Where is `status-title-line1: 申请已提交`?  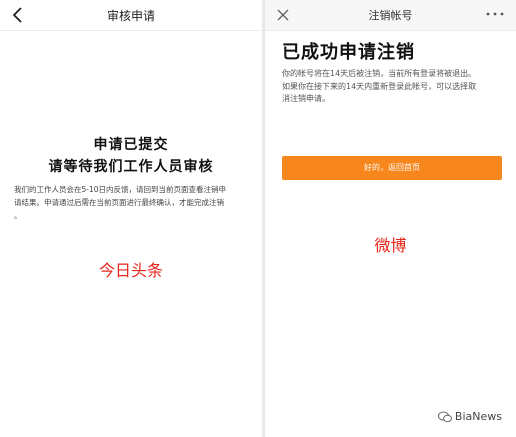 status-title-line1: 申请已提交 is located at coordinates (131, 145).